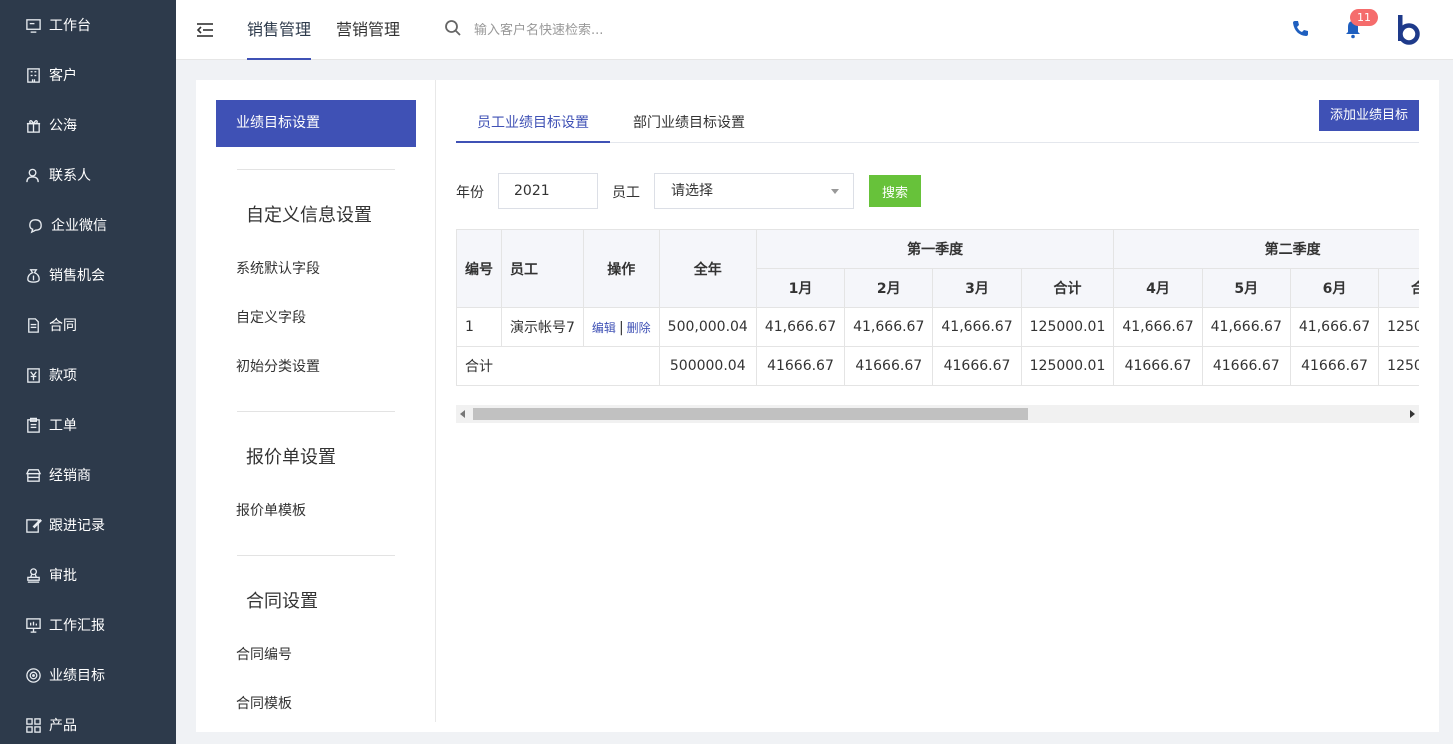 This screenshot has width=1453, height=744. What do you see at coordinates (88, 722) in the screenshot?
I see `sidebar-item-14: 产品` at bounding box center [88, 722].